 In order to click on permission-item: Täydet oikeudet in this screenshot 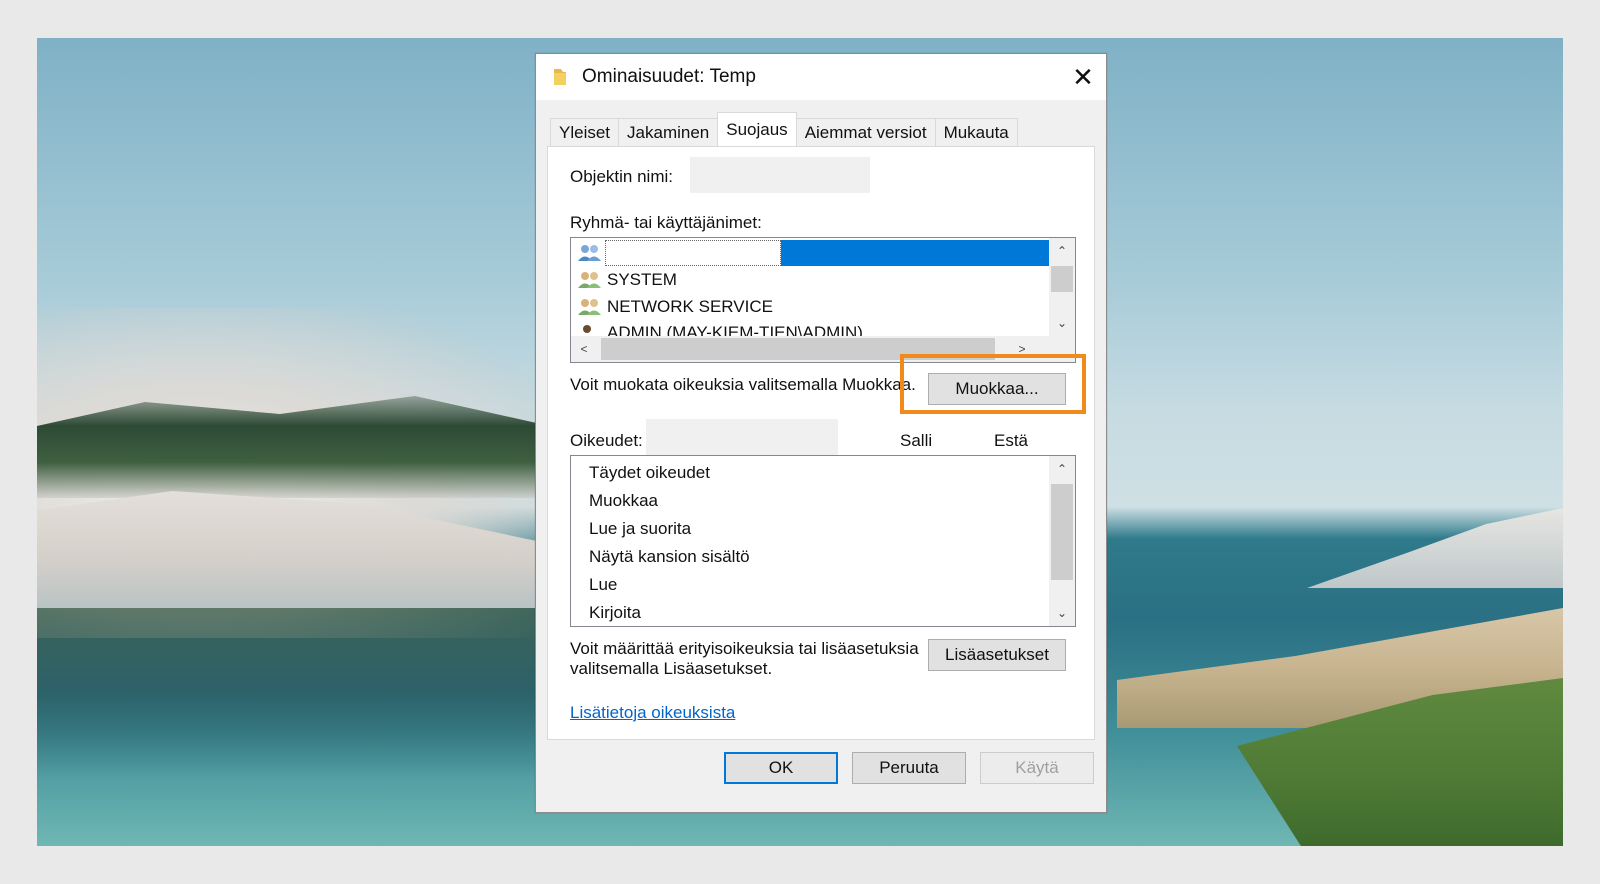, I will do `click(649, 472)`.